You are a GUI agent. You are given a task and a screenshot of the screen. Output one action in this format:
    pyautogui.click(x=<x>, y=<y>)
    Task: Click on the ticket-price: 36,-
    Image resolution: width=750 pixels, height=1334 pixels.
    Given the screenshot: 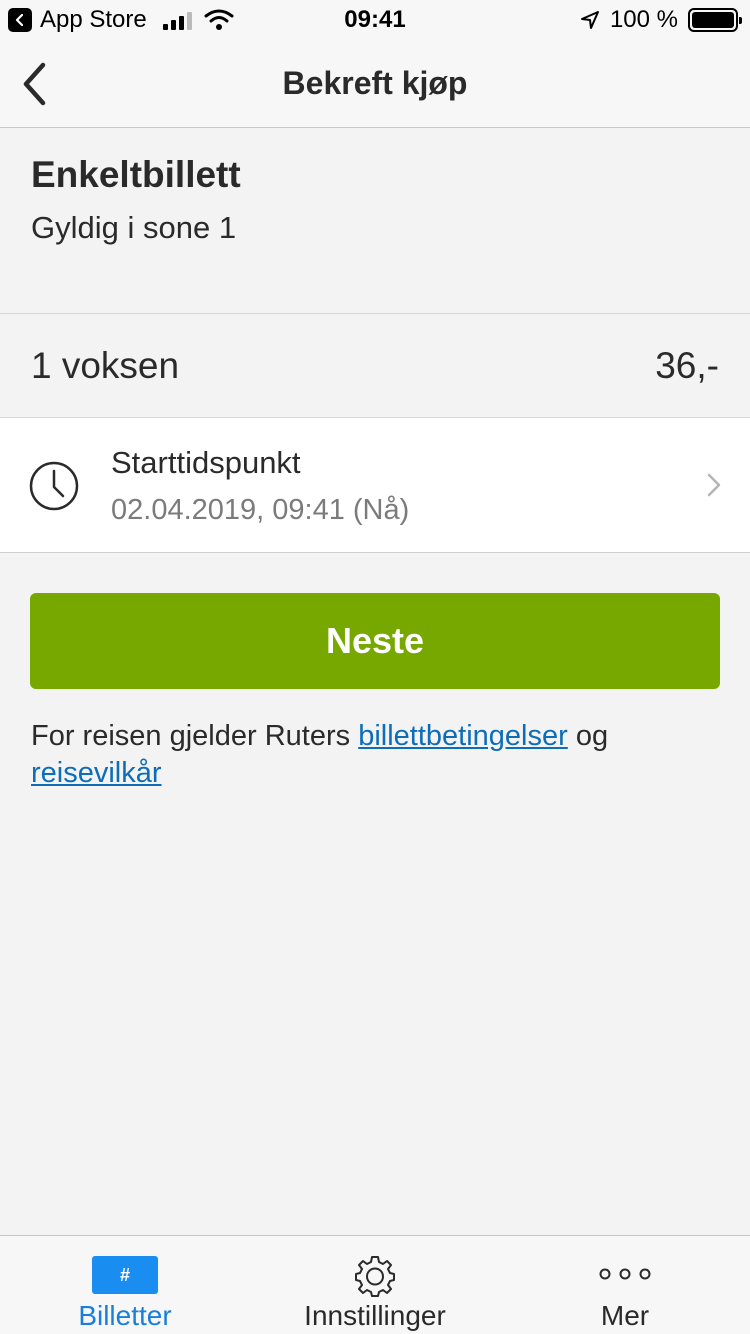 What is the action you would take?
    pyautogui.click(x=687, y=365)
    